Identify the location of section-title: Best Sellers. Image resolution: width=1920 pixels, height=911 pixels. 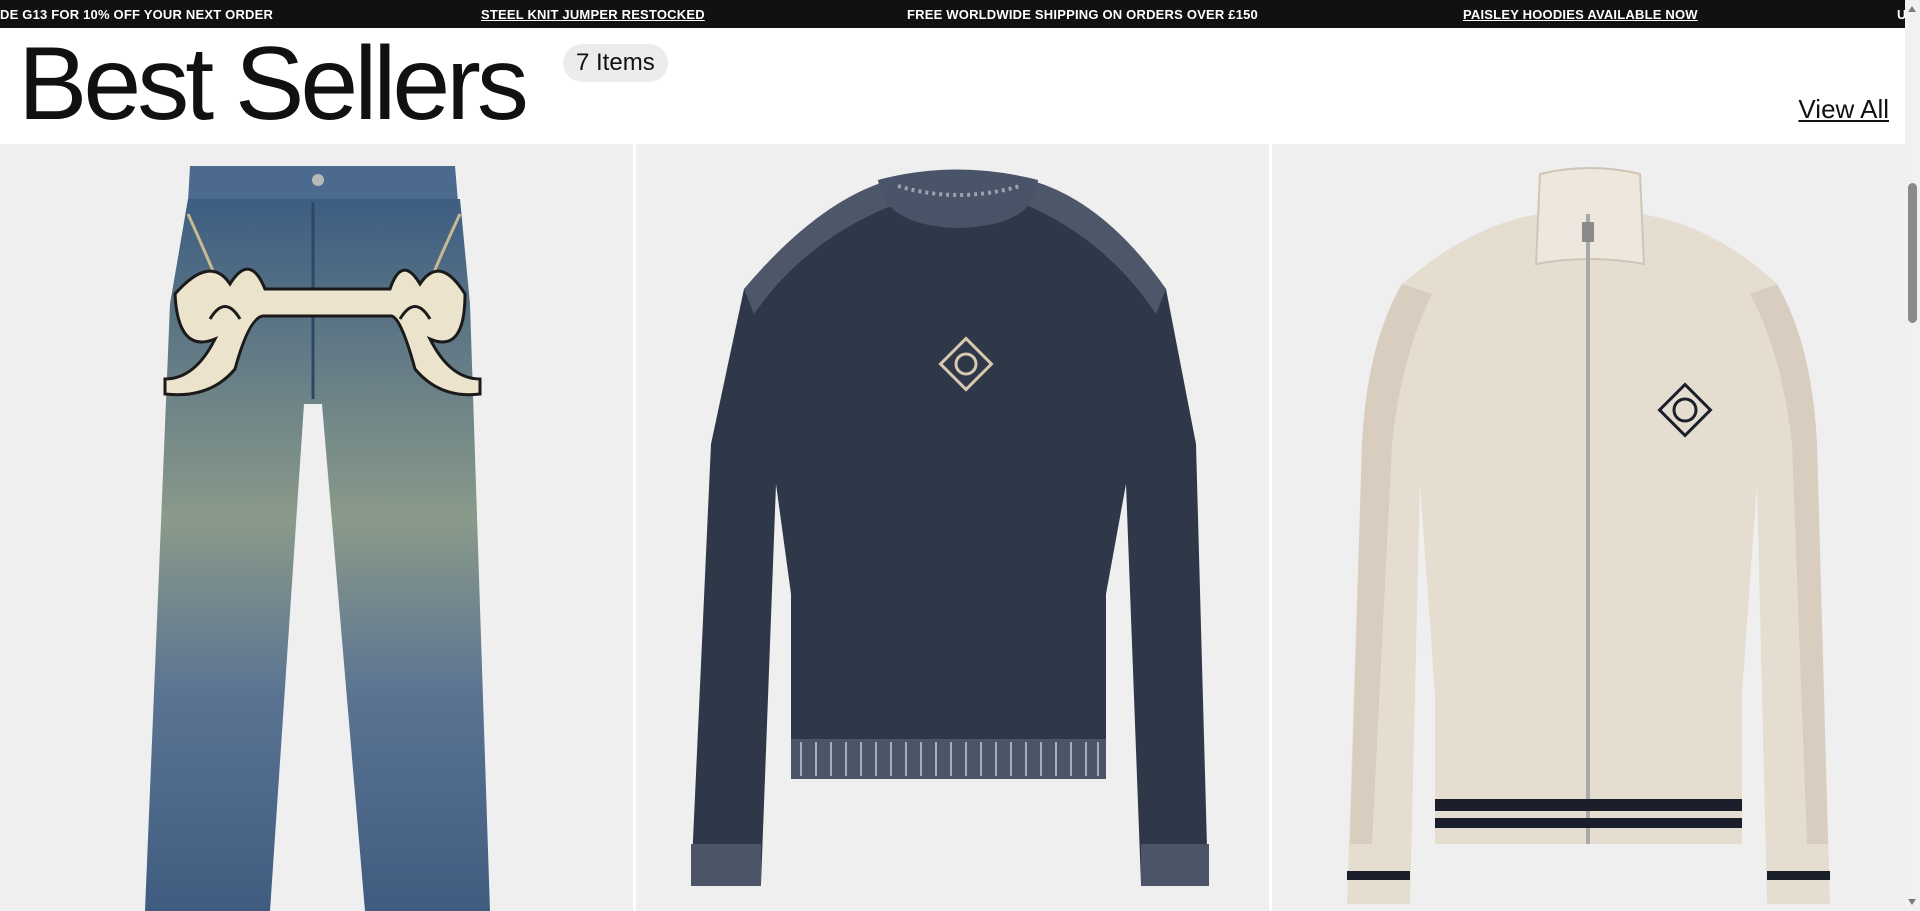
(273, 84).